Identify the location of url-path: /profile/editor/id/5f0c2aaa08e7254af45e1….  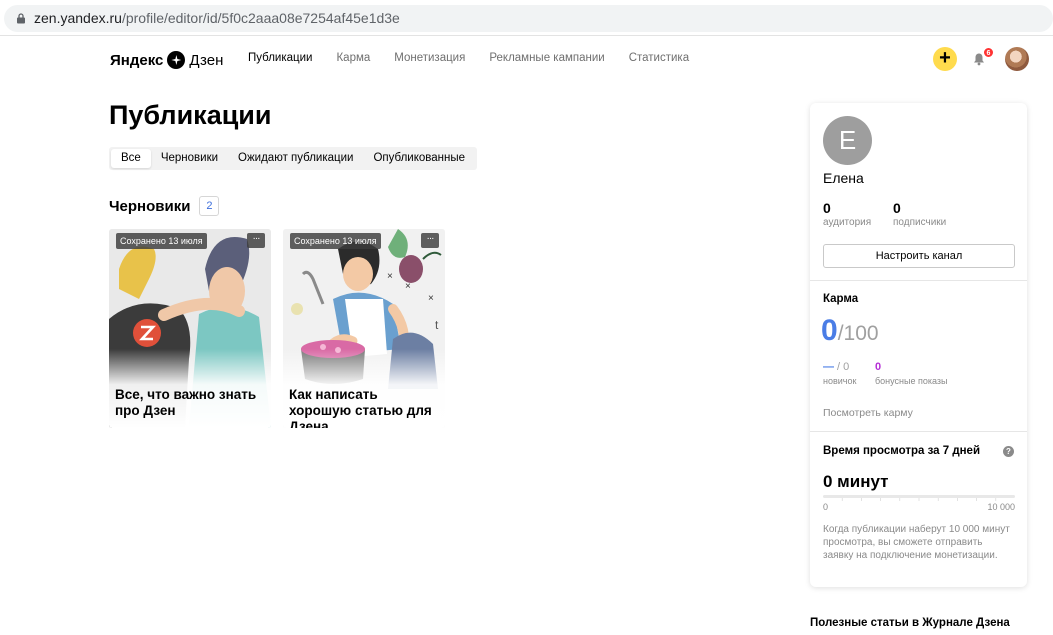
(260, 18).